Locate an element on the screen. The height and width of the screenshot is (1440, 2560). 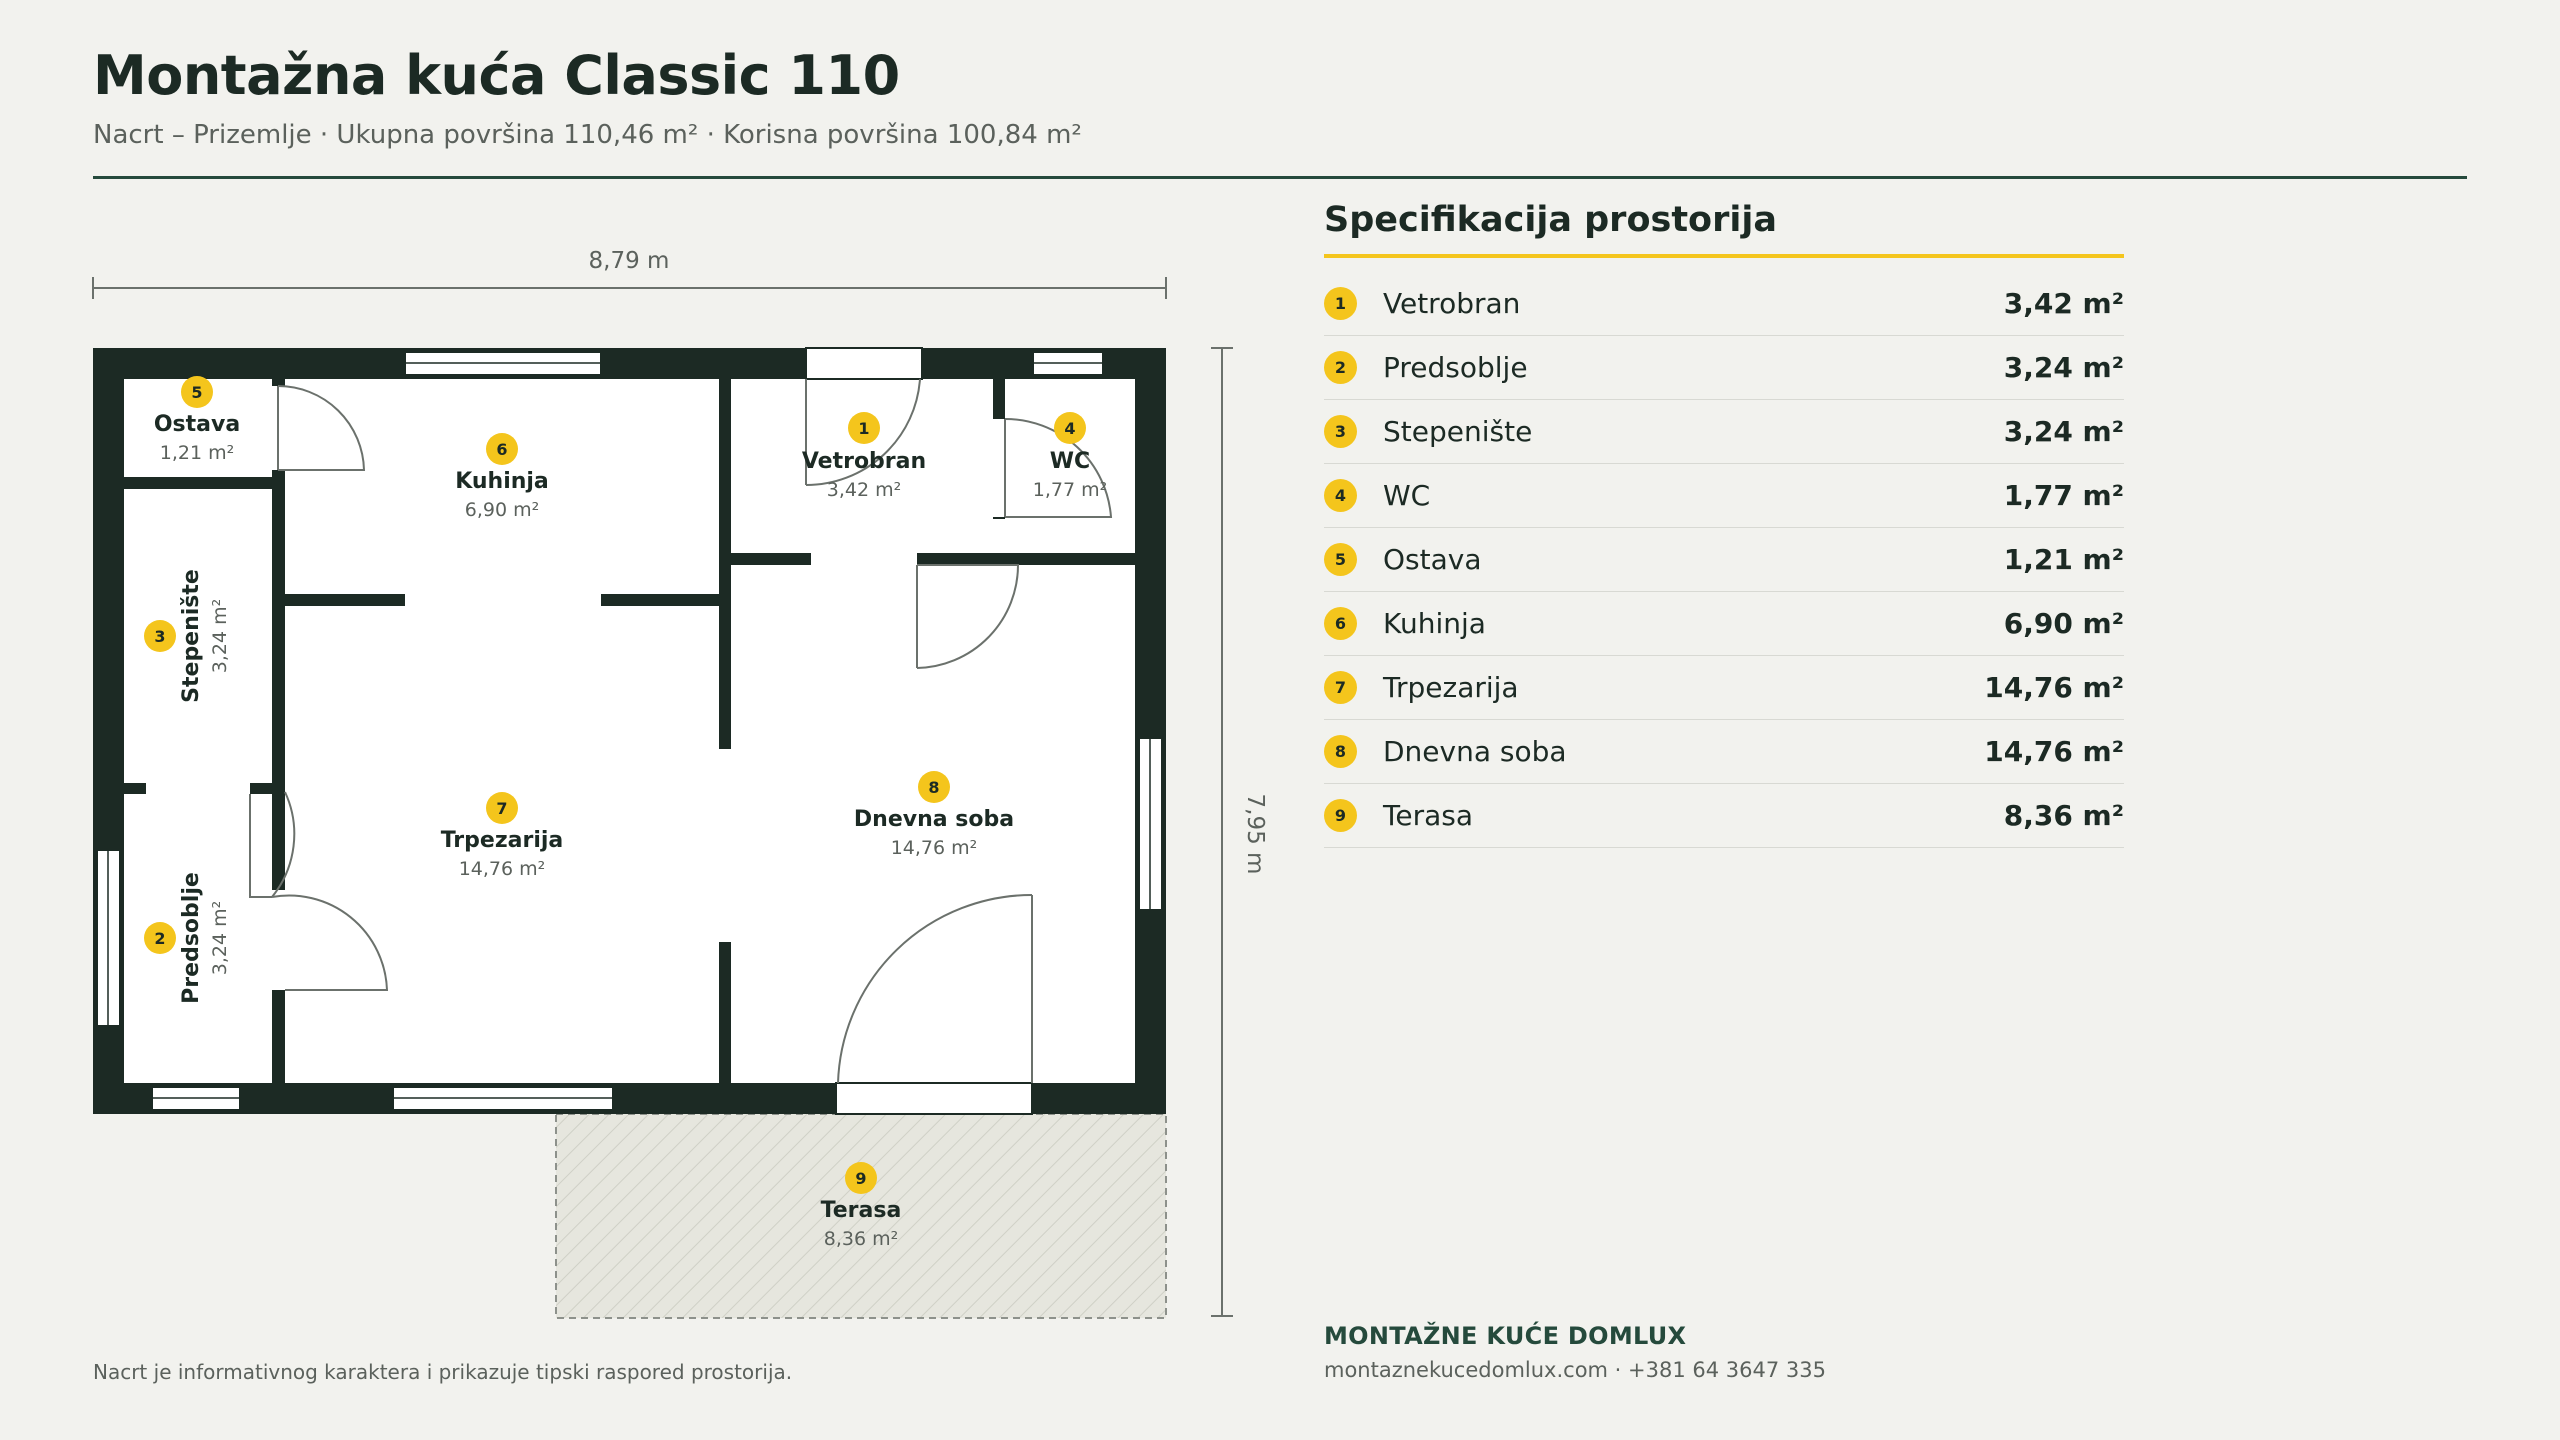
room-name: Vetrobran is located at coordinates (864, 461).